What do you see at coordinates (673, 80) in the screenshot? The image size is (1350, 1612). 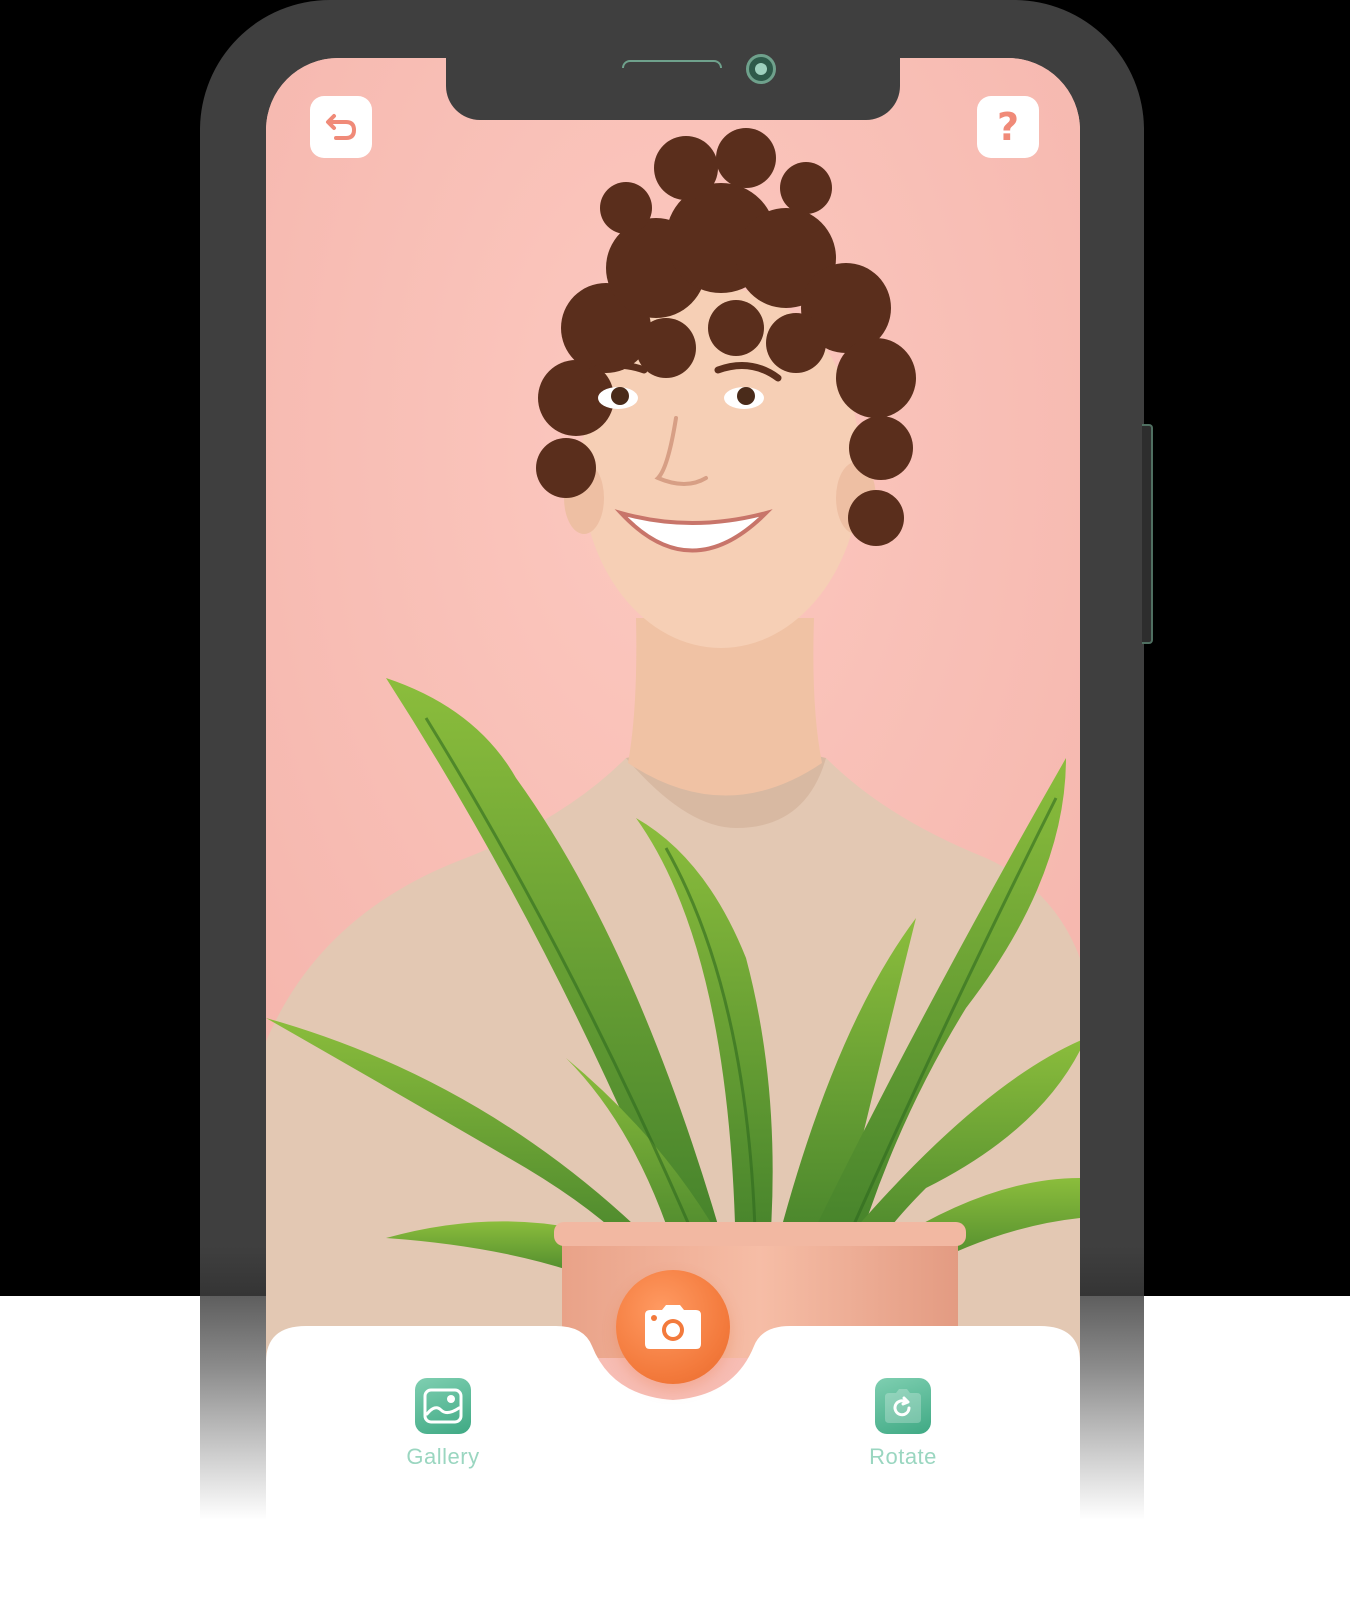 I see `phone-notch` at bounding box center [673, 80].